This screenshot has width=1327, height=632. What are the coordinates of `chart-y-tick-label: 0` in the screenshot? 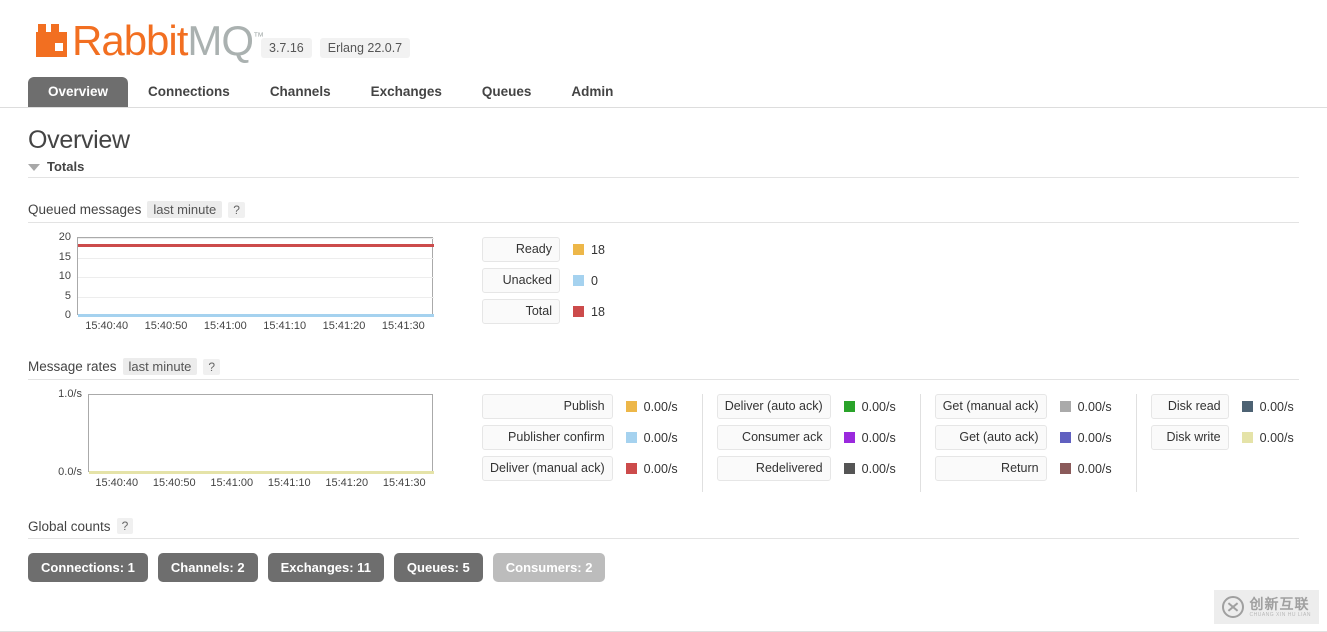 It's located at (67, 315).